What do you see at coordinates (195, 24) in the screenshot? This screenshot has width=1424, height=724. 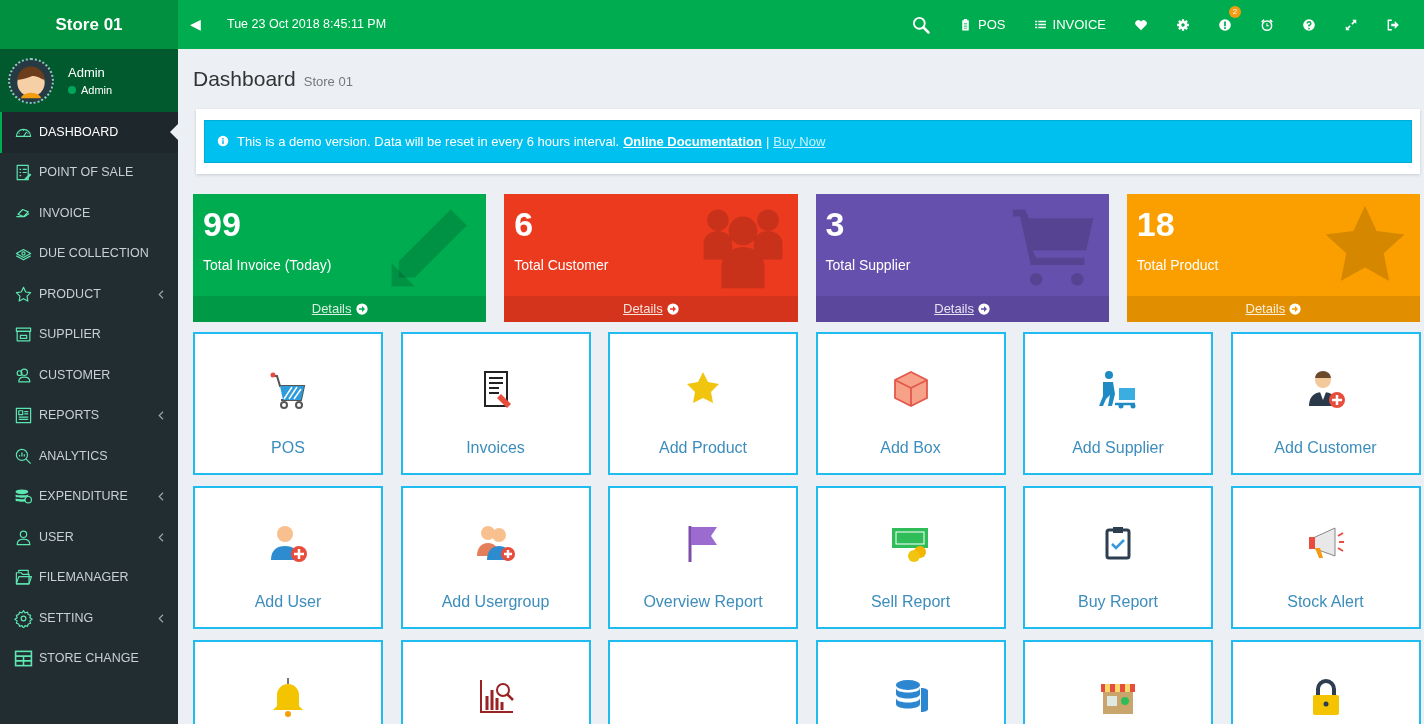 I see `sidebar-toggle: ◀` at bounding box center [195, 24].